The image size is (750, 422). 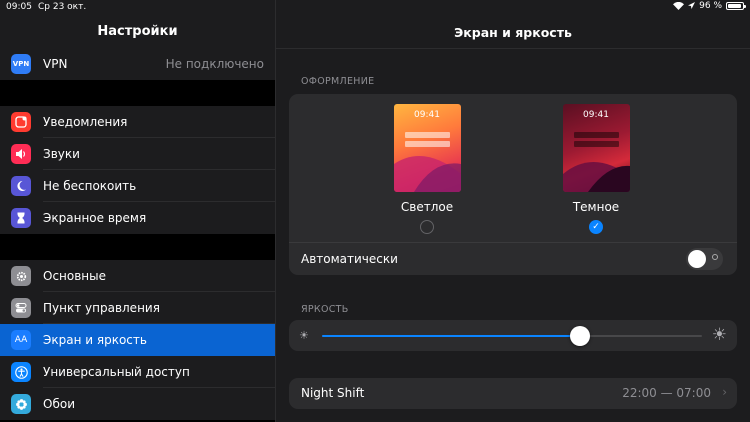 What do you see at coordinates (596, 207) in the screenshot?
I see `theme-label-dark: Темное` at bounding box center [596, 207].